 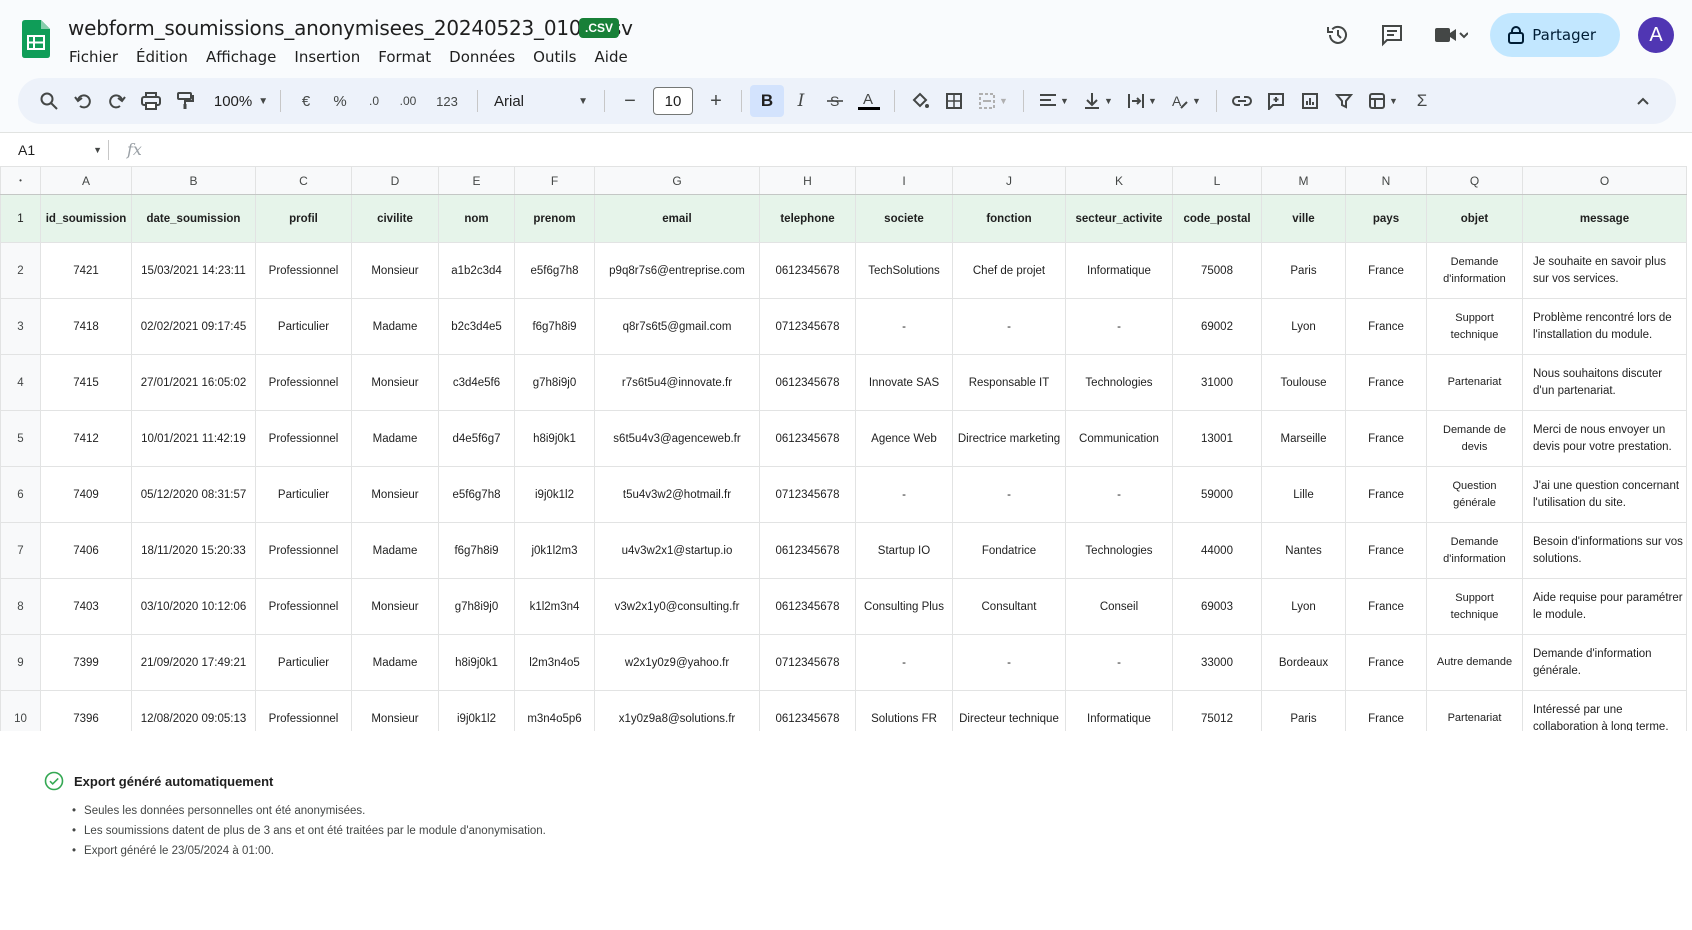 What do you see at coordinates (476, 438) in the screenshot?
I see `lastname-cell: d4e5f6g7` at bounding box center [476, 438].